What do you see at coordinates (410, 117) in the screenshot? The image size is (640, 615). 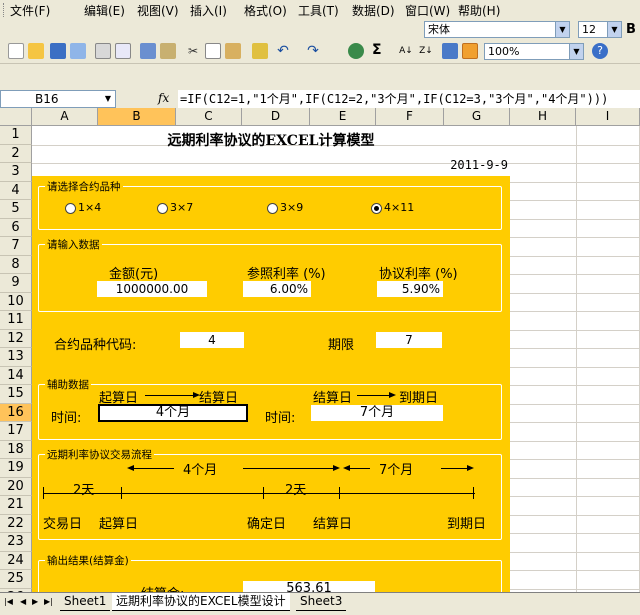 I see `column-header-f: F` at bounding box center [410, 117].